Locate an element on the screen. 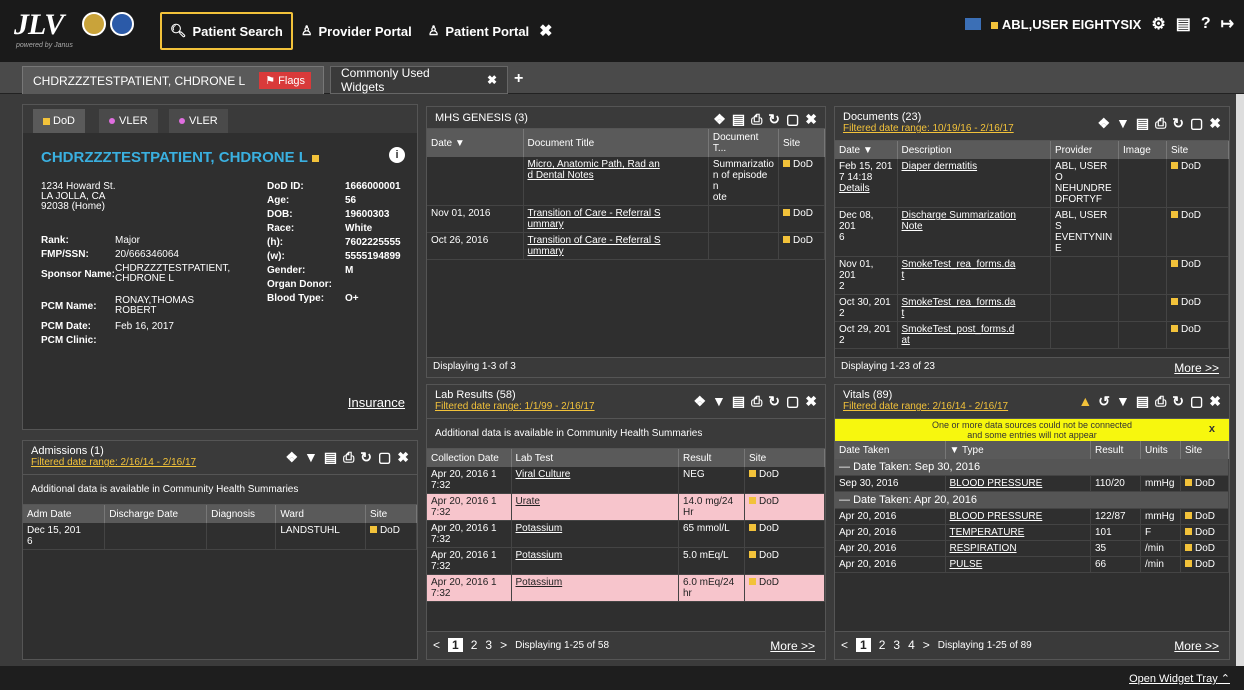  col-collection-date: Collection Date is located at coordinates (469, 458).